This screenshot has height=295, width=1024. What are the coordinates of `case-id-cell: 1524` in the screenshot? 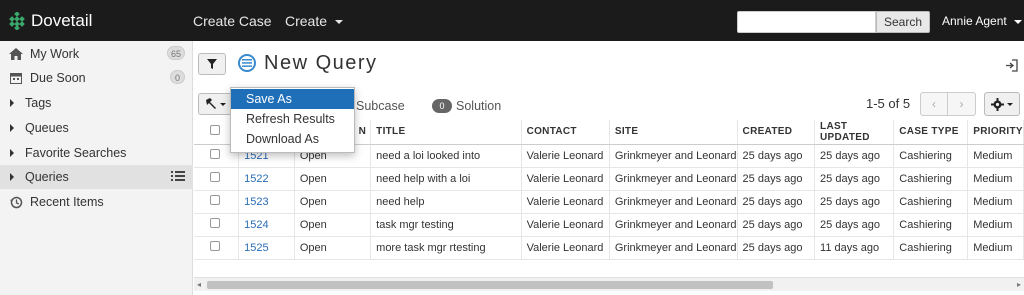 It's located at (266, 225).